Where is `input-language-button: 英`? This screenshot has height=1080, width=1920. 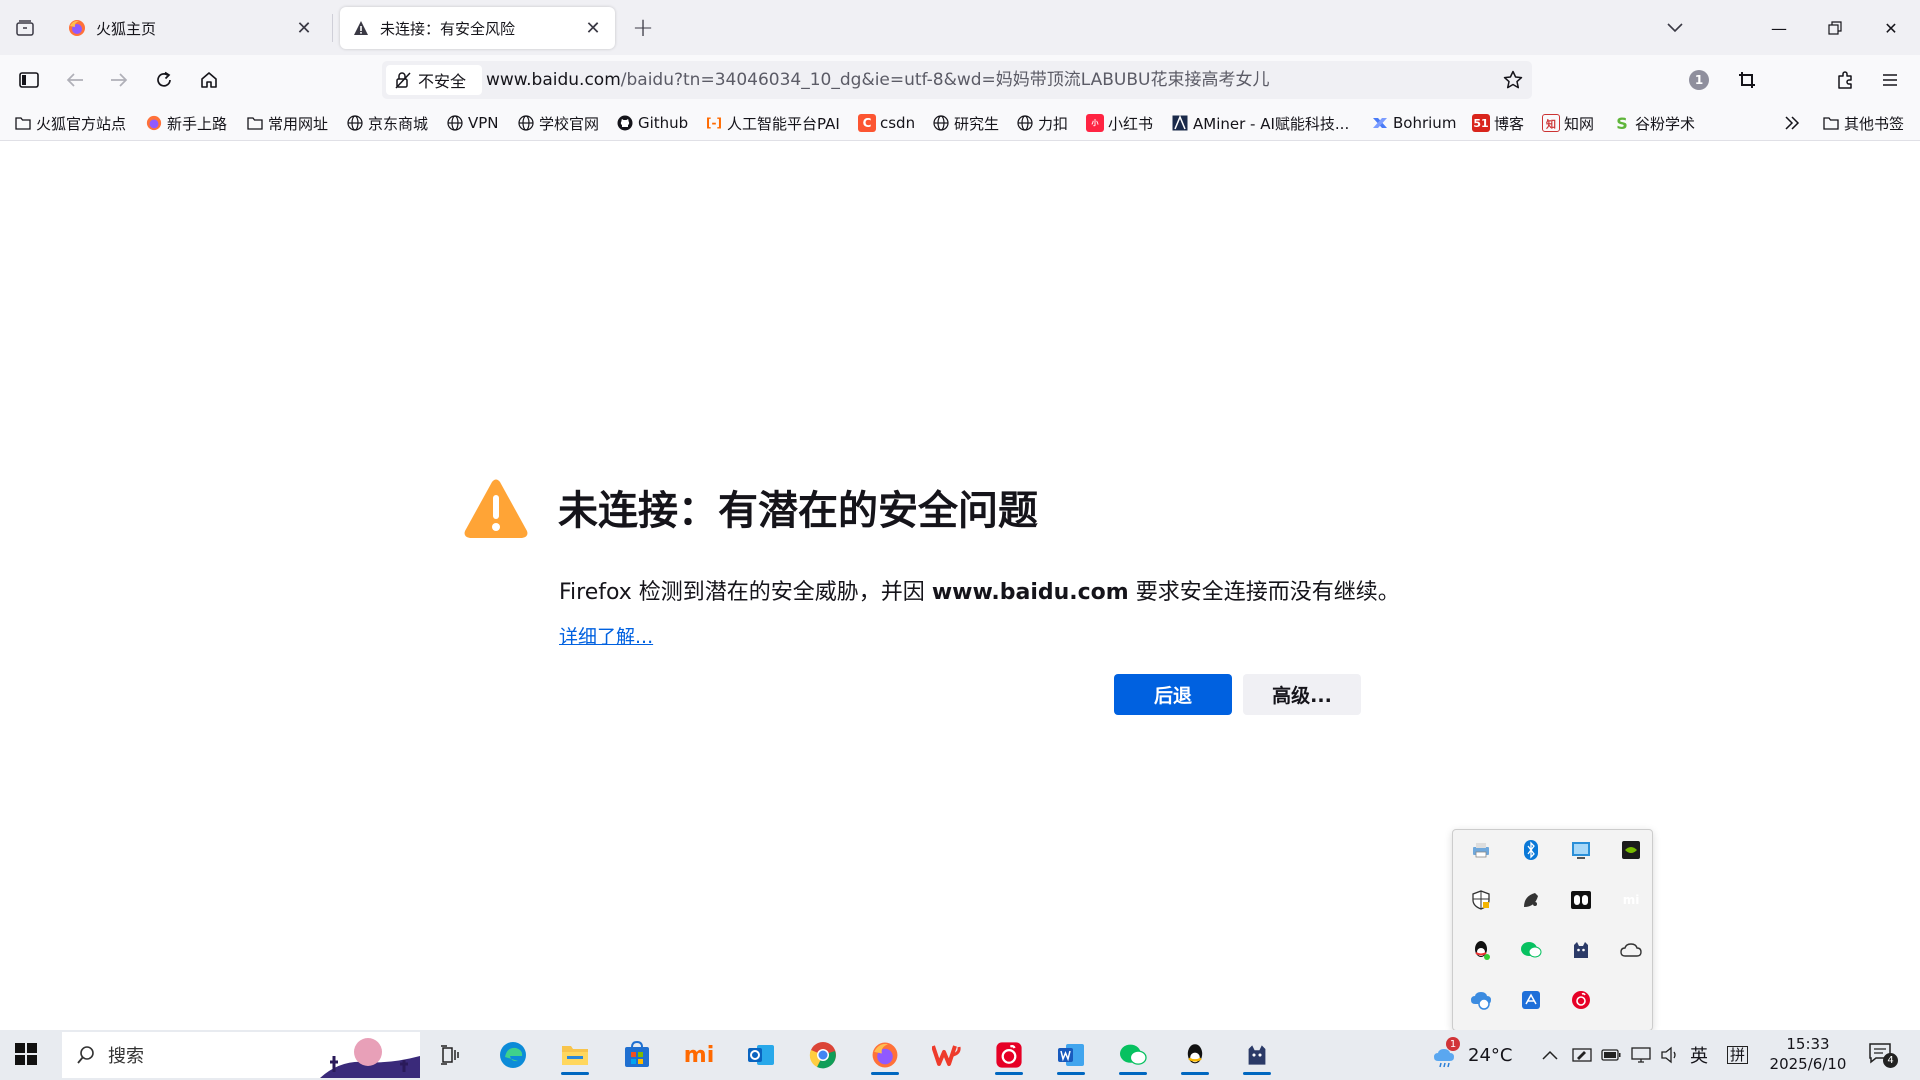
input-language-button: 英 is located at coordinates (1699, 1055).